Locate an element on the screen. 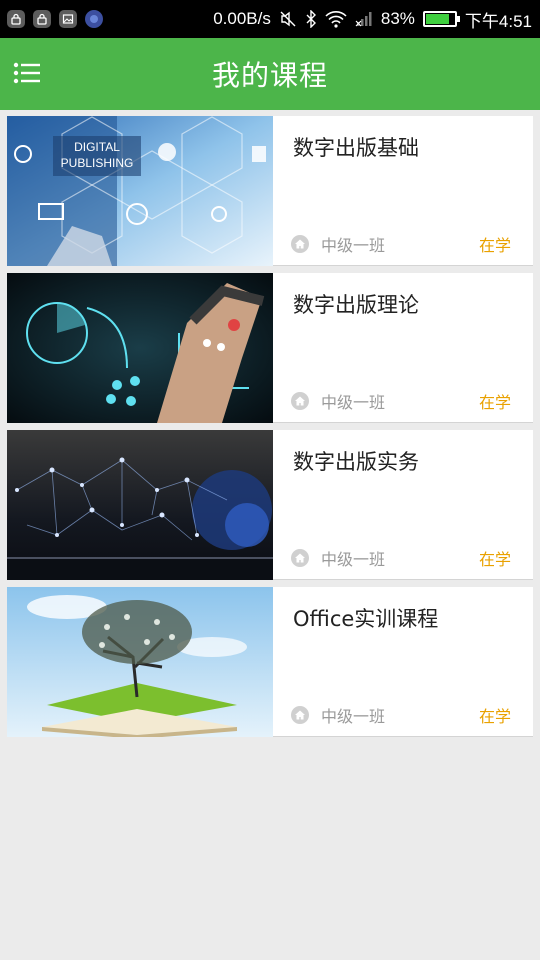 The height and width of the screenshot is (960, 540). network-speed: 0.00B/s is located at coordinates (242, 18).